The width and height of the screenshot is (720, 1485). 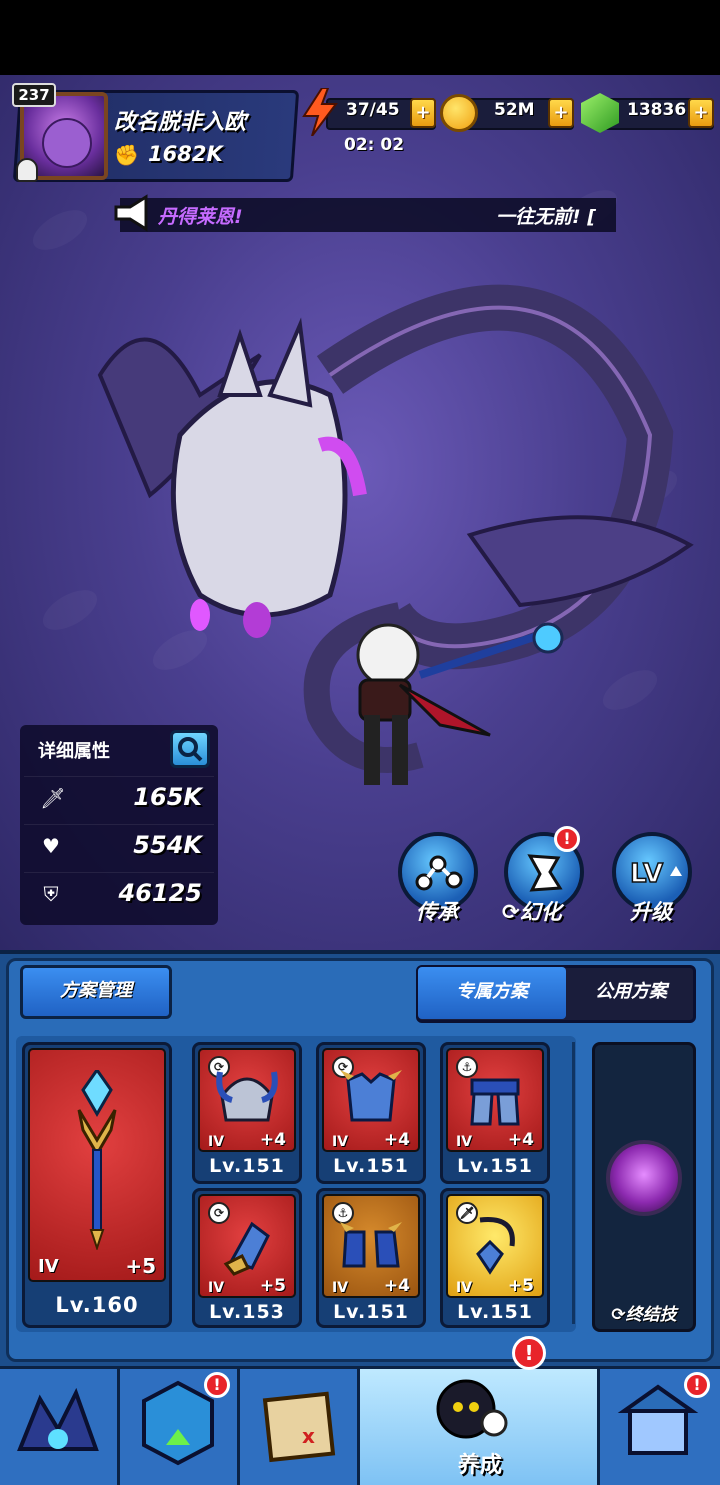 I want to click on shop-alert-badge: !, so click(x=697, y=1385).